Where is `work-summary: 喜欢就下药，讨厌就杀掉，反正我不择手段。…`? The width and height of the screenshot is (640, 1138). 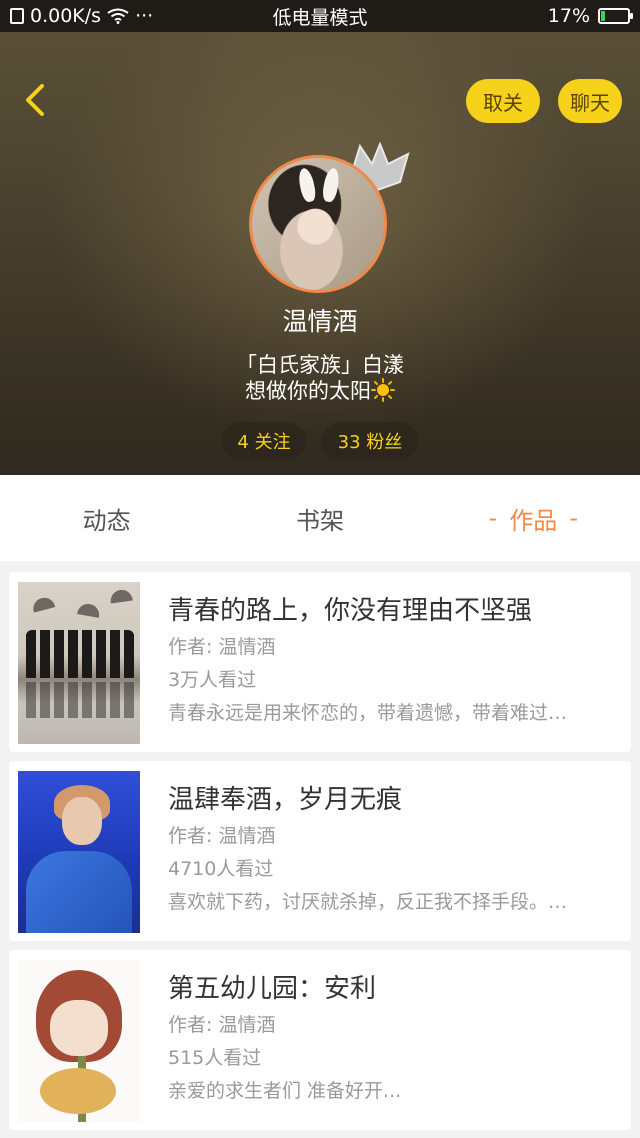 work-summary: 喜欢就下药，讨厌就杀掉，反正我不择手段。… is located at coordinates (368, 902).